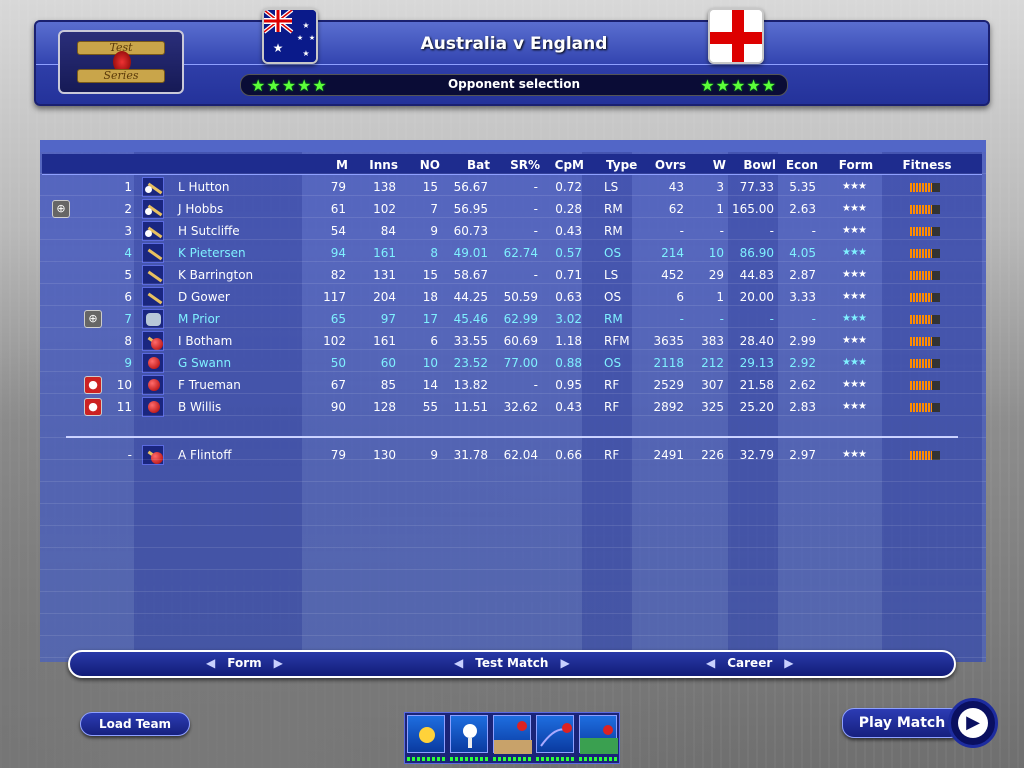  I want to click on ball-on-tee-icon, so click(469, 734).